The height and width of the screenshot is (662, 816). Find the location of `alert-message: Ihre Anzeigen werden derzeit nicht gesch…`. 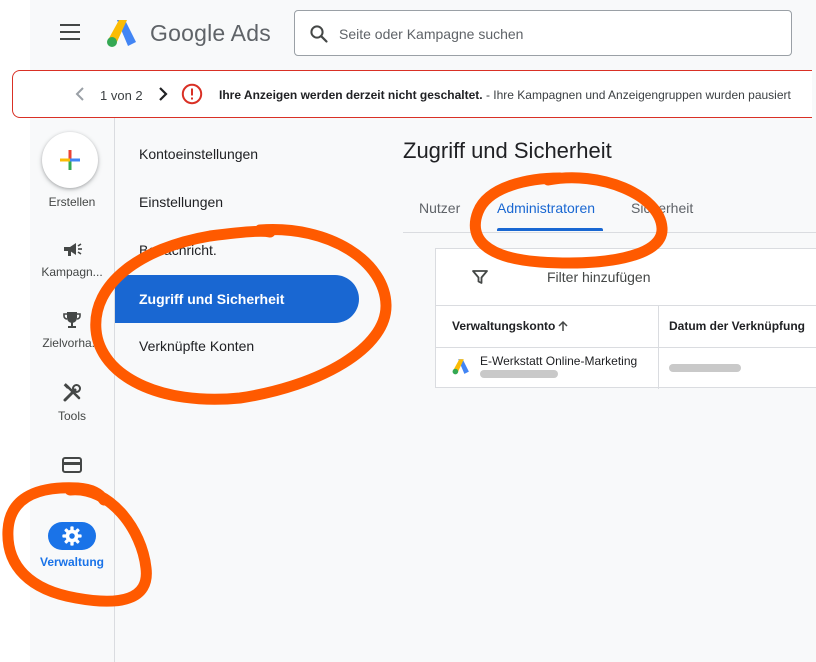

alert-message: Ihre Anzeigen werden derzeit nicht gesch… is located at coordinates (505, 95).